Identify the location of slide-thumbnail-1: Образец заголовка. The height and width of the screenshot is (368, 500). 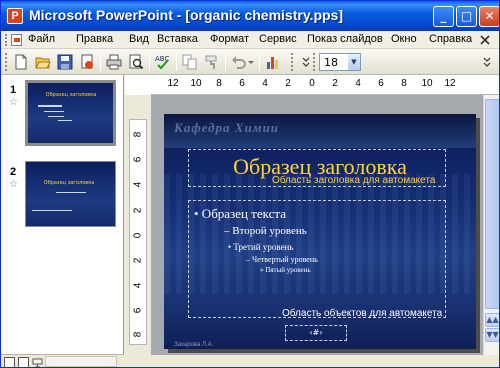
(70, 113).